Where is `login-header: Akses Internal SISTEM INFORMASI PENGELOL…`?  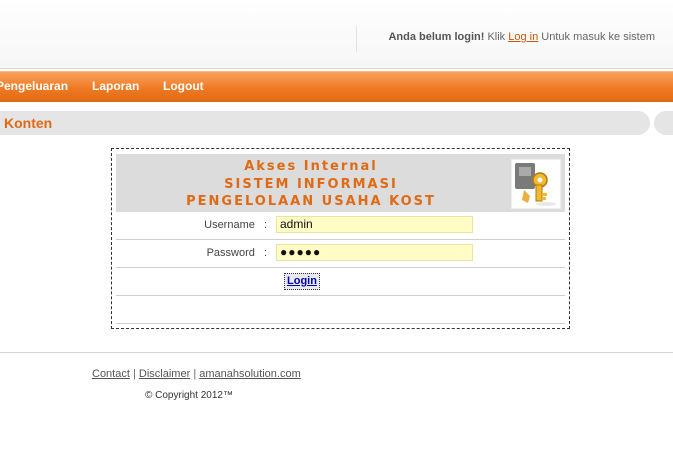
login-header: Akses Internal SISTEM INFORMASI PENGELOL… is located at coordinates (340, 183).